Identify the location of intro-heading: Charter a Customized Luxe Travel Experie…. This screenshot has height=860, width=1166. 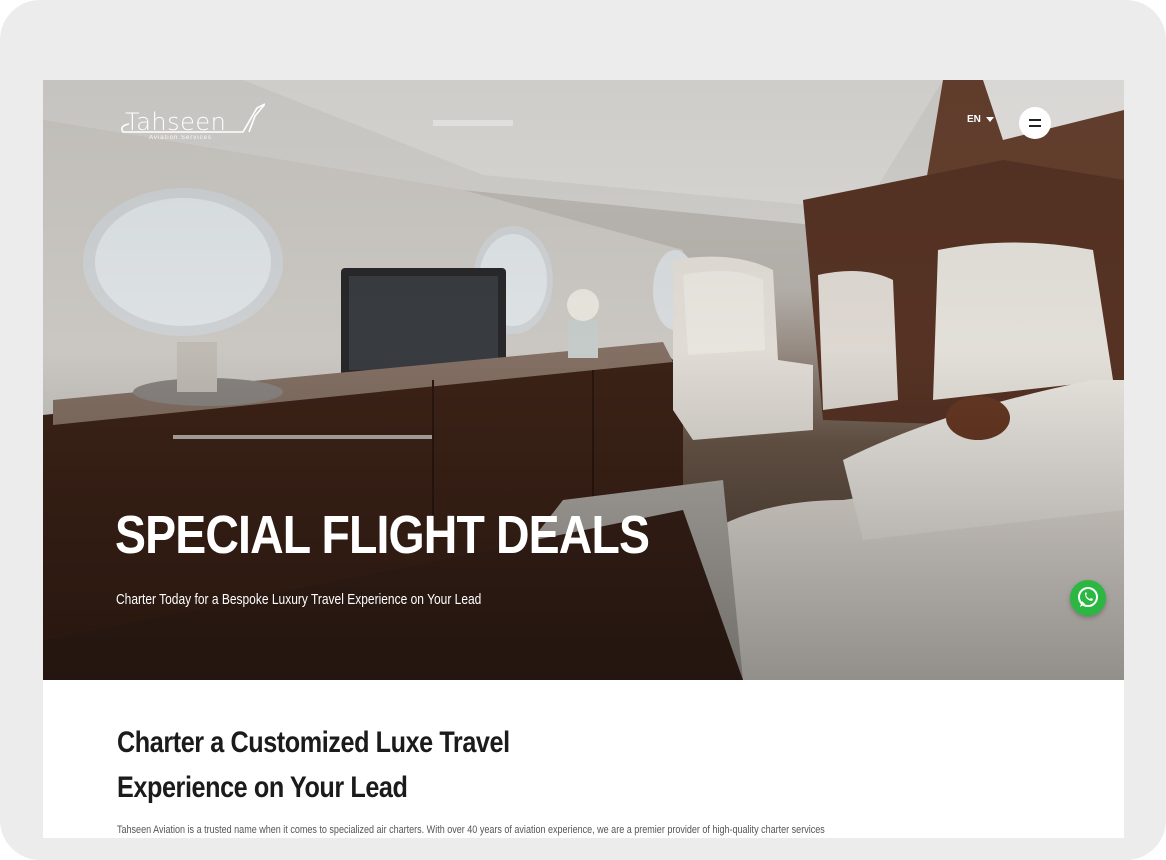
(352, 765).